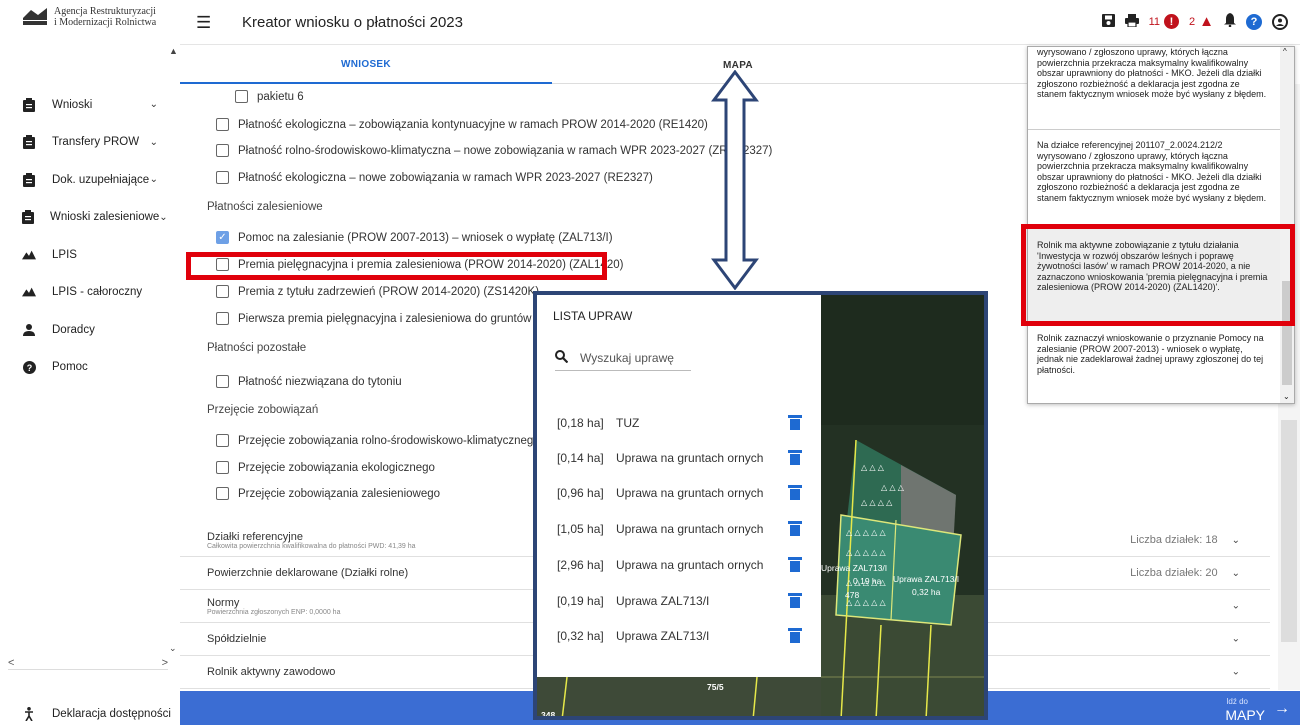 The width and height of the screenshot is (1300, 725). Describe the element at coordinates (263, 410) in the screenshot. I see `section-title-przejecie: Przejęcie zobowiązań` at that location.